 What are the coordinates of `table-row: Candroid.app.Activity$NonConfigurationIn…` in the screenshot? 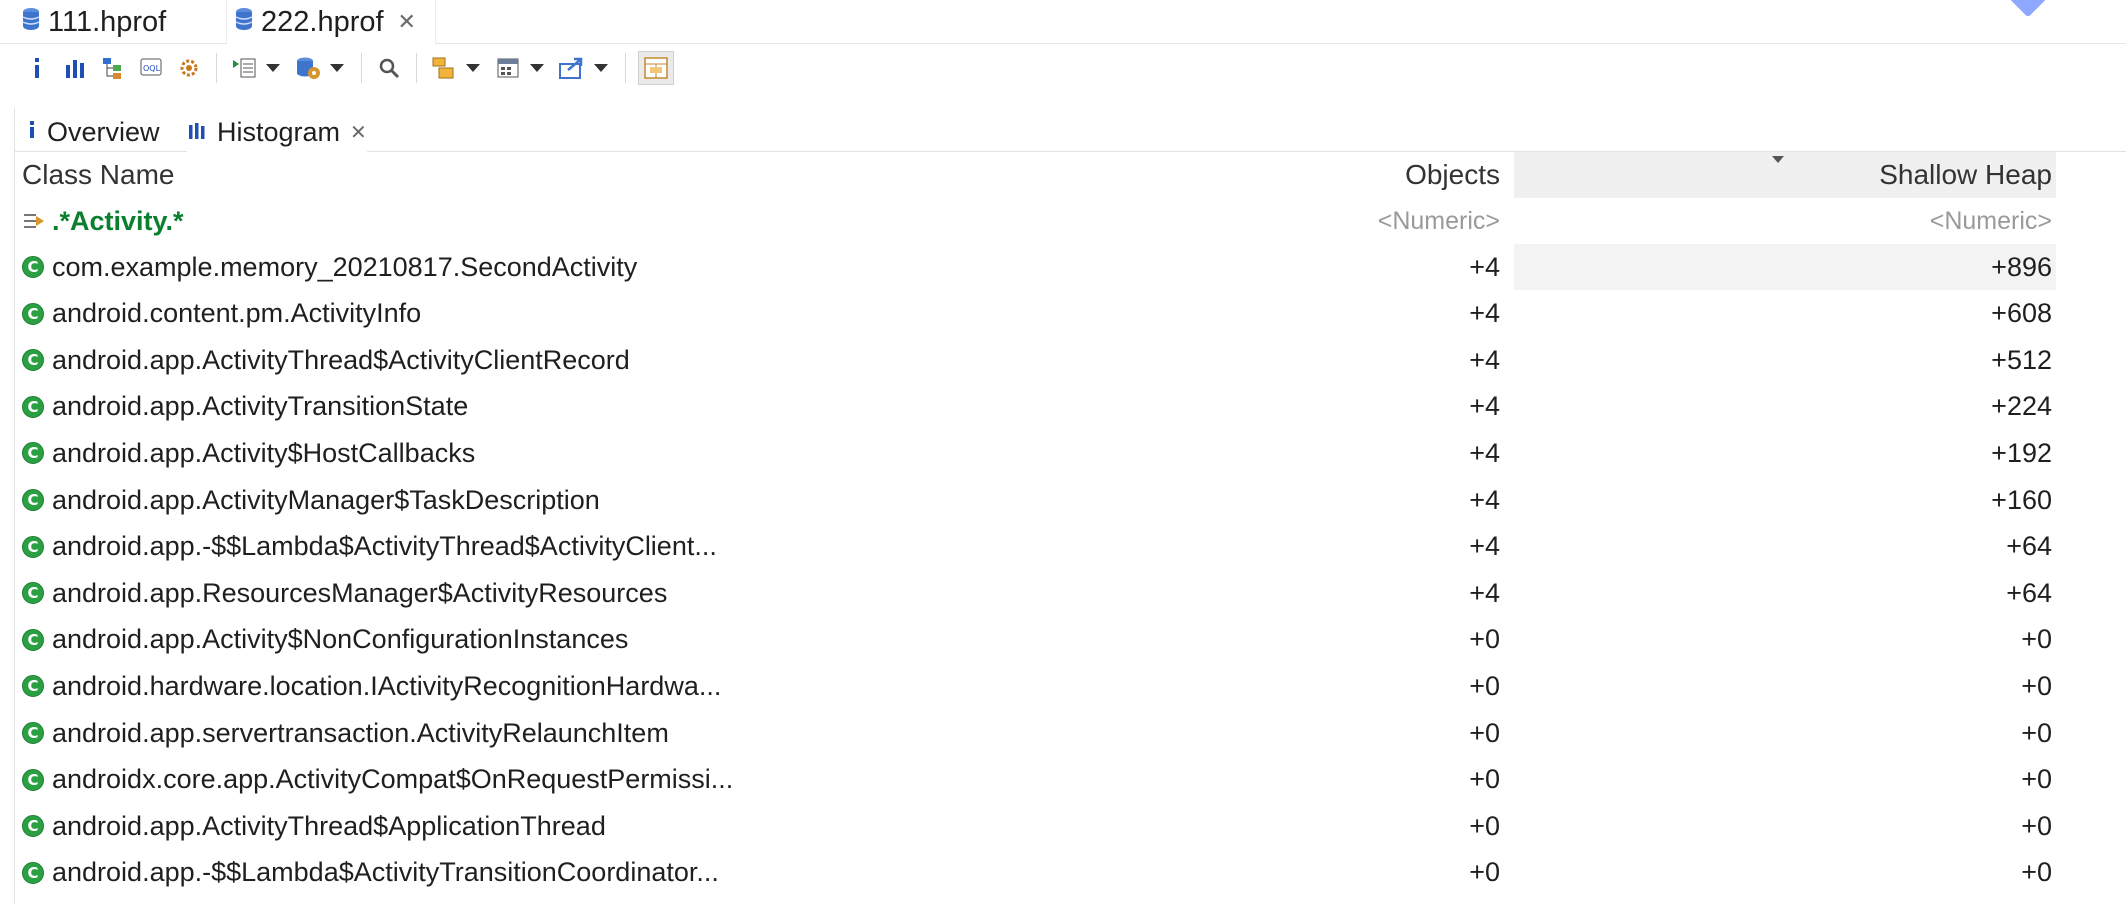 It's located at (1039, 640).